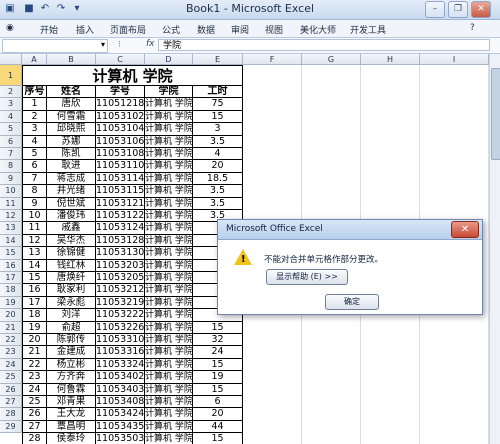  Describe the element at coordinates (55, 46) in the screenshot. I see `name-box: ▾` at that location.